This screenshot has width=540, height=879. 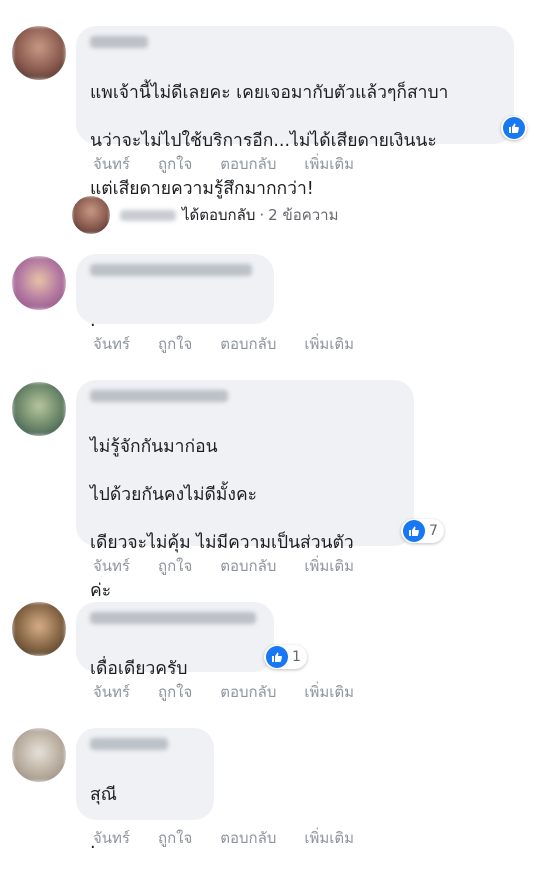 I want to click on reaction-badge: 1, so click(x=285, y=657).